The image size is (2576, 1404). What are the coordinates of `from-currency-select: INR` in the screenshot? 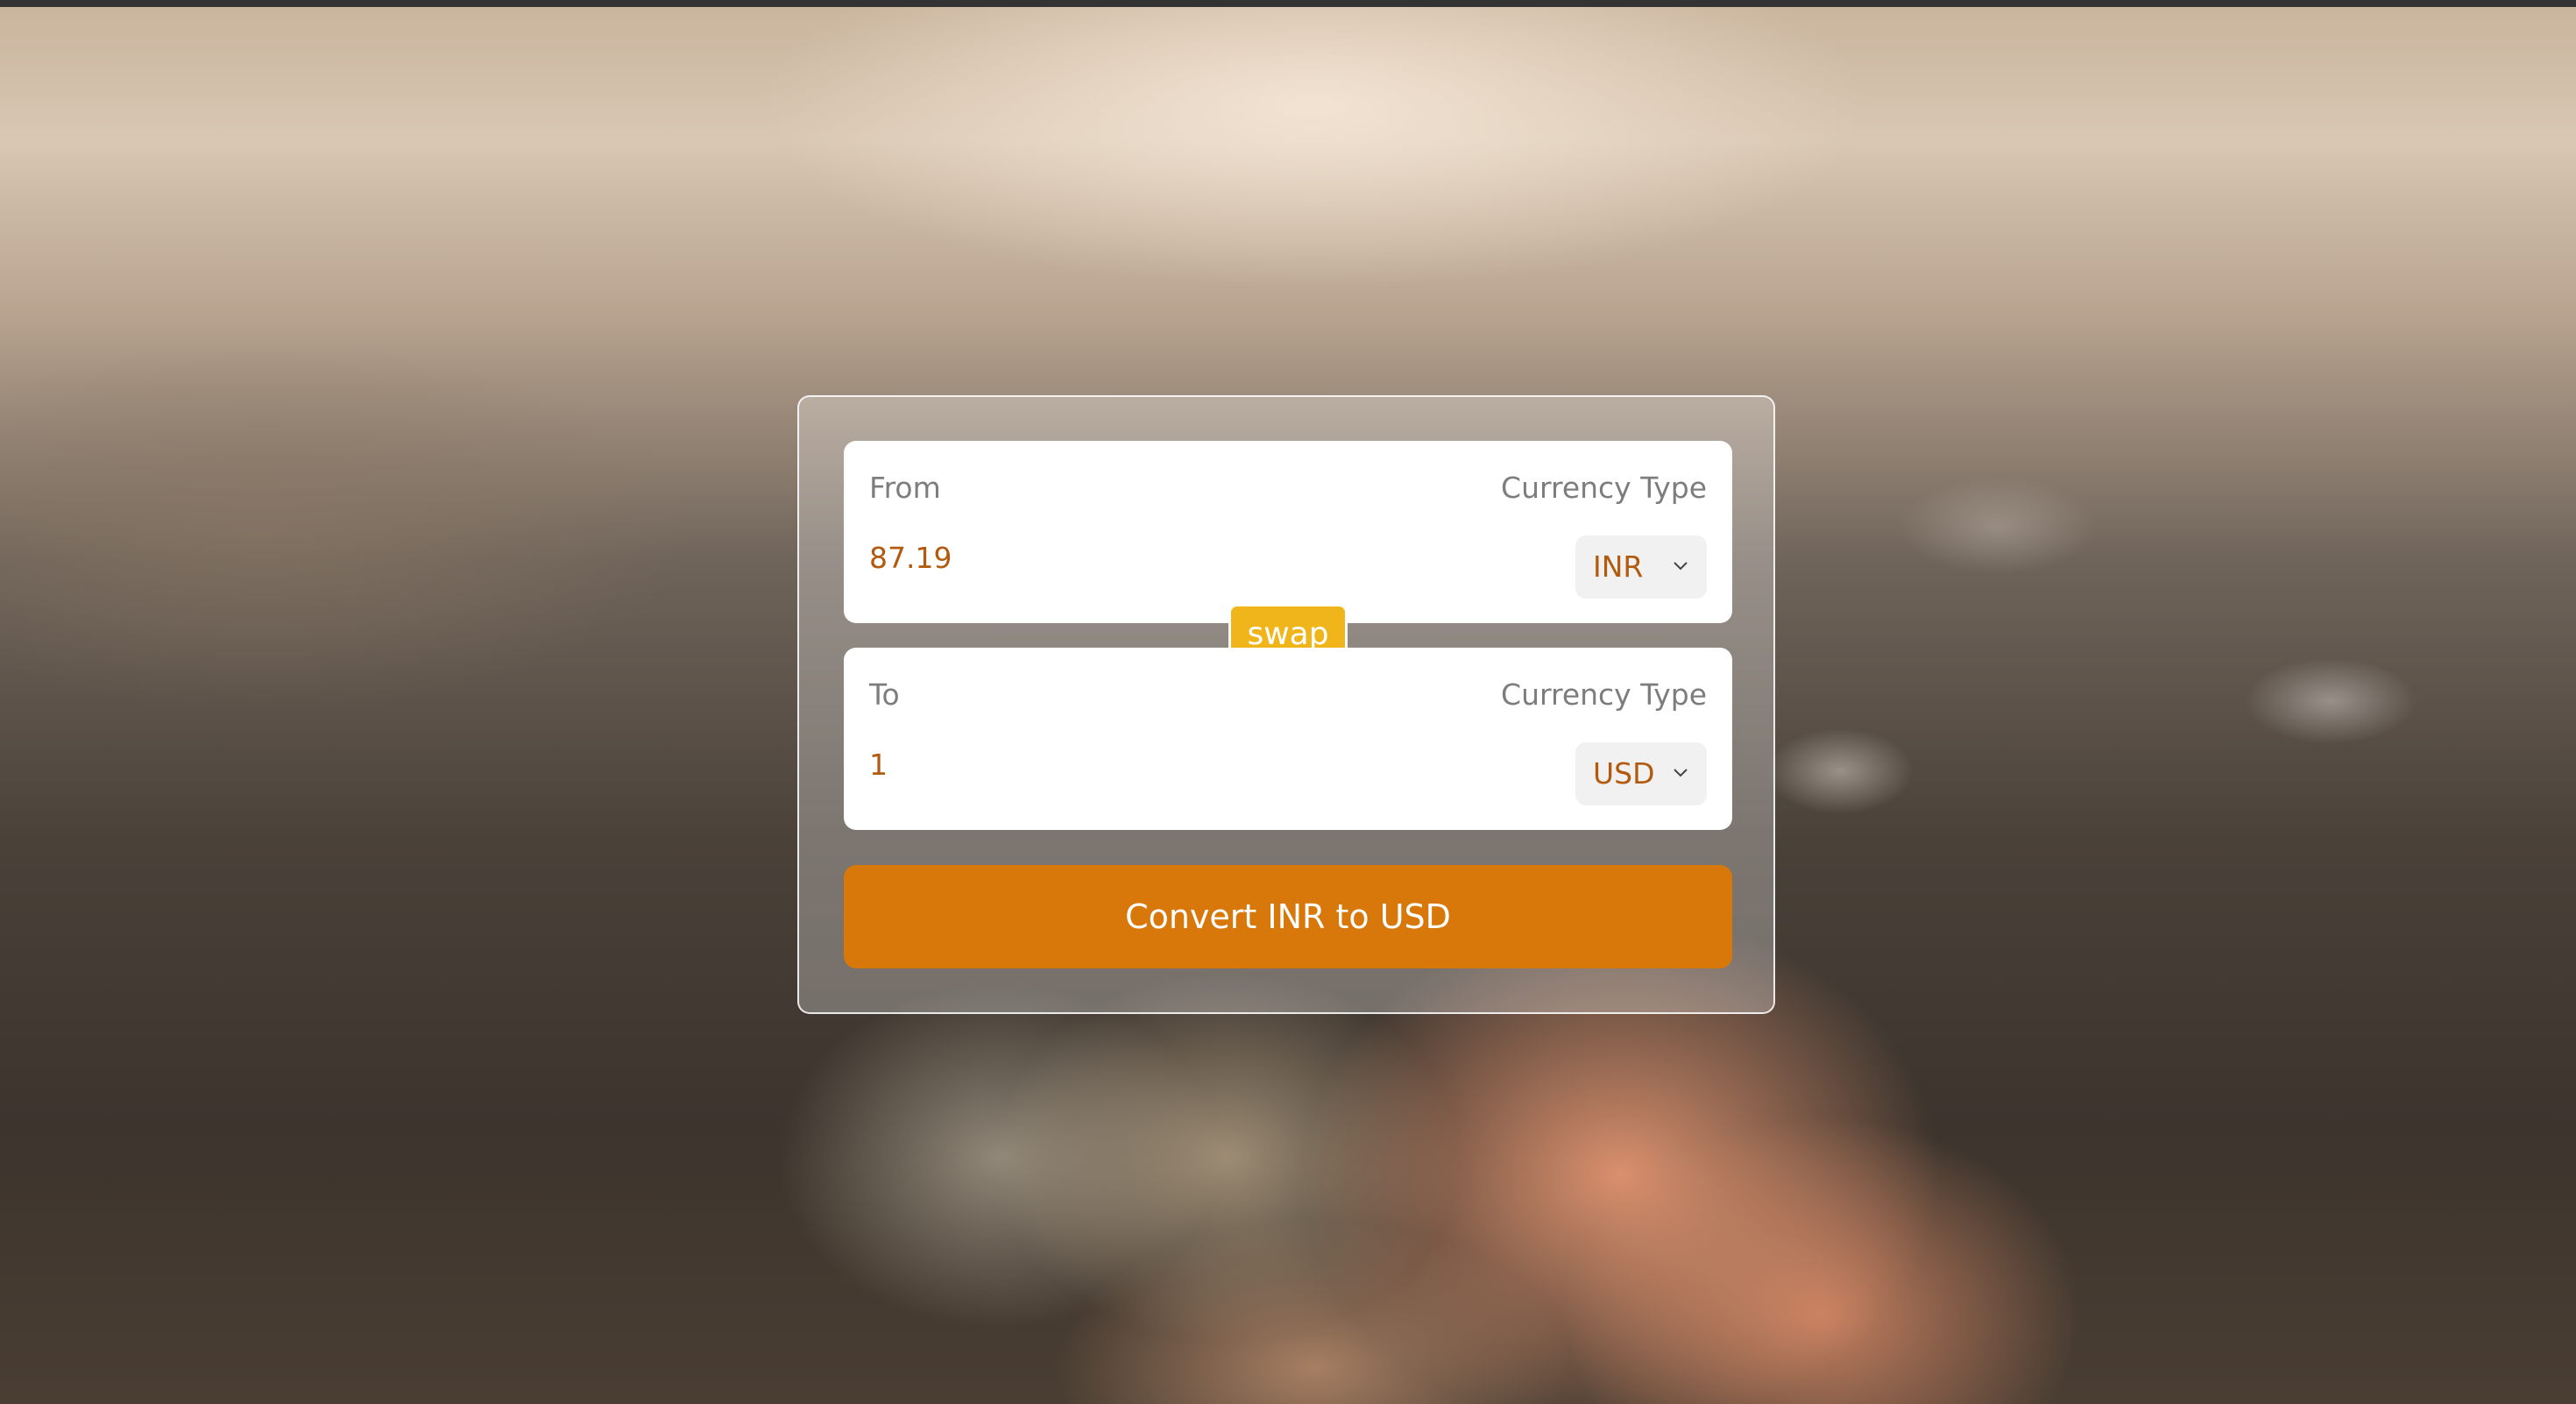 It's located at (1641, 567).